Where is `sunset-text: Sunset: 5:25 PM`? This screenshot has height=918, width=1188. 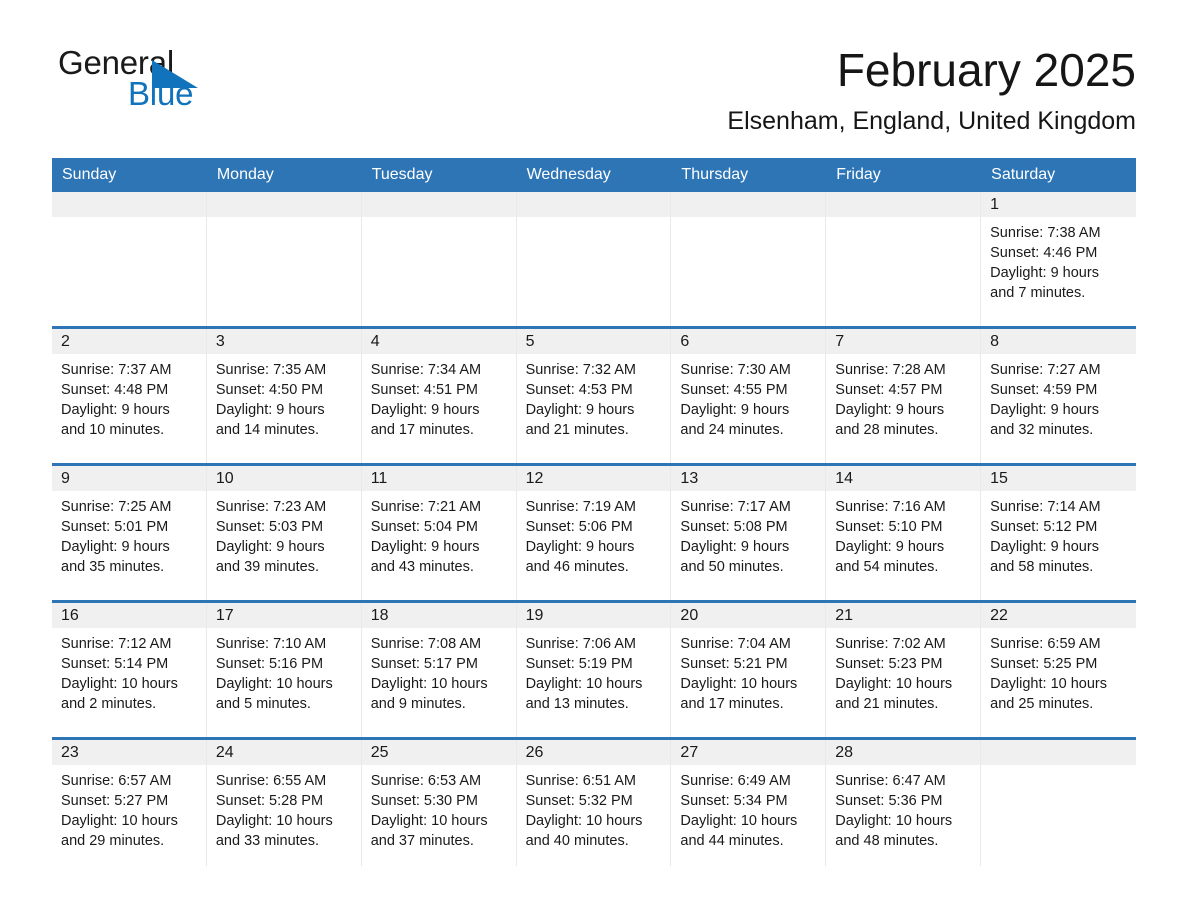
sunset-text: Sunset: 5:25 PM is located at coordinates (1044, 663).